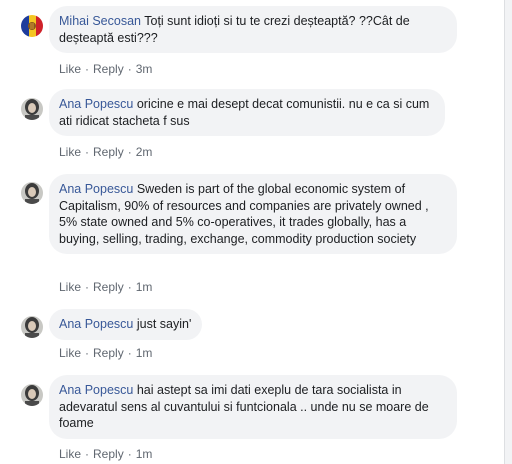 This screenshot has height=464, width=512. What do you see at coordinates (164, 324) in the screenshot?
I see `comment-text: just sayin'` at bounding box center [164, 324].